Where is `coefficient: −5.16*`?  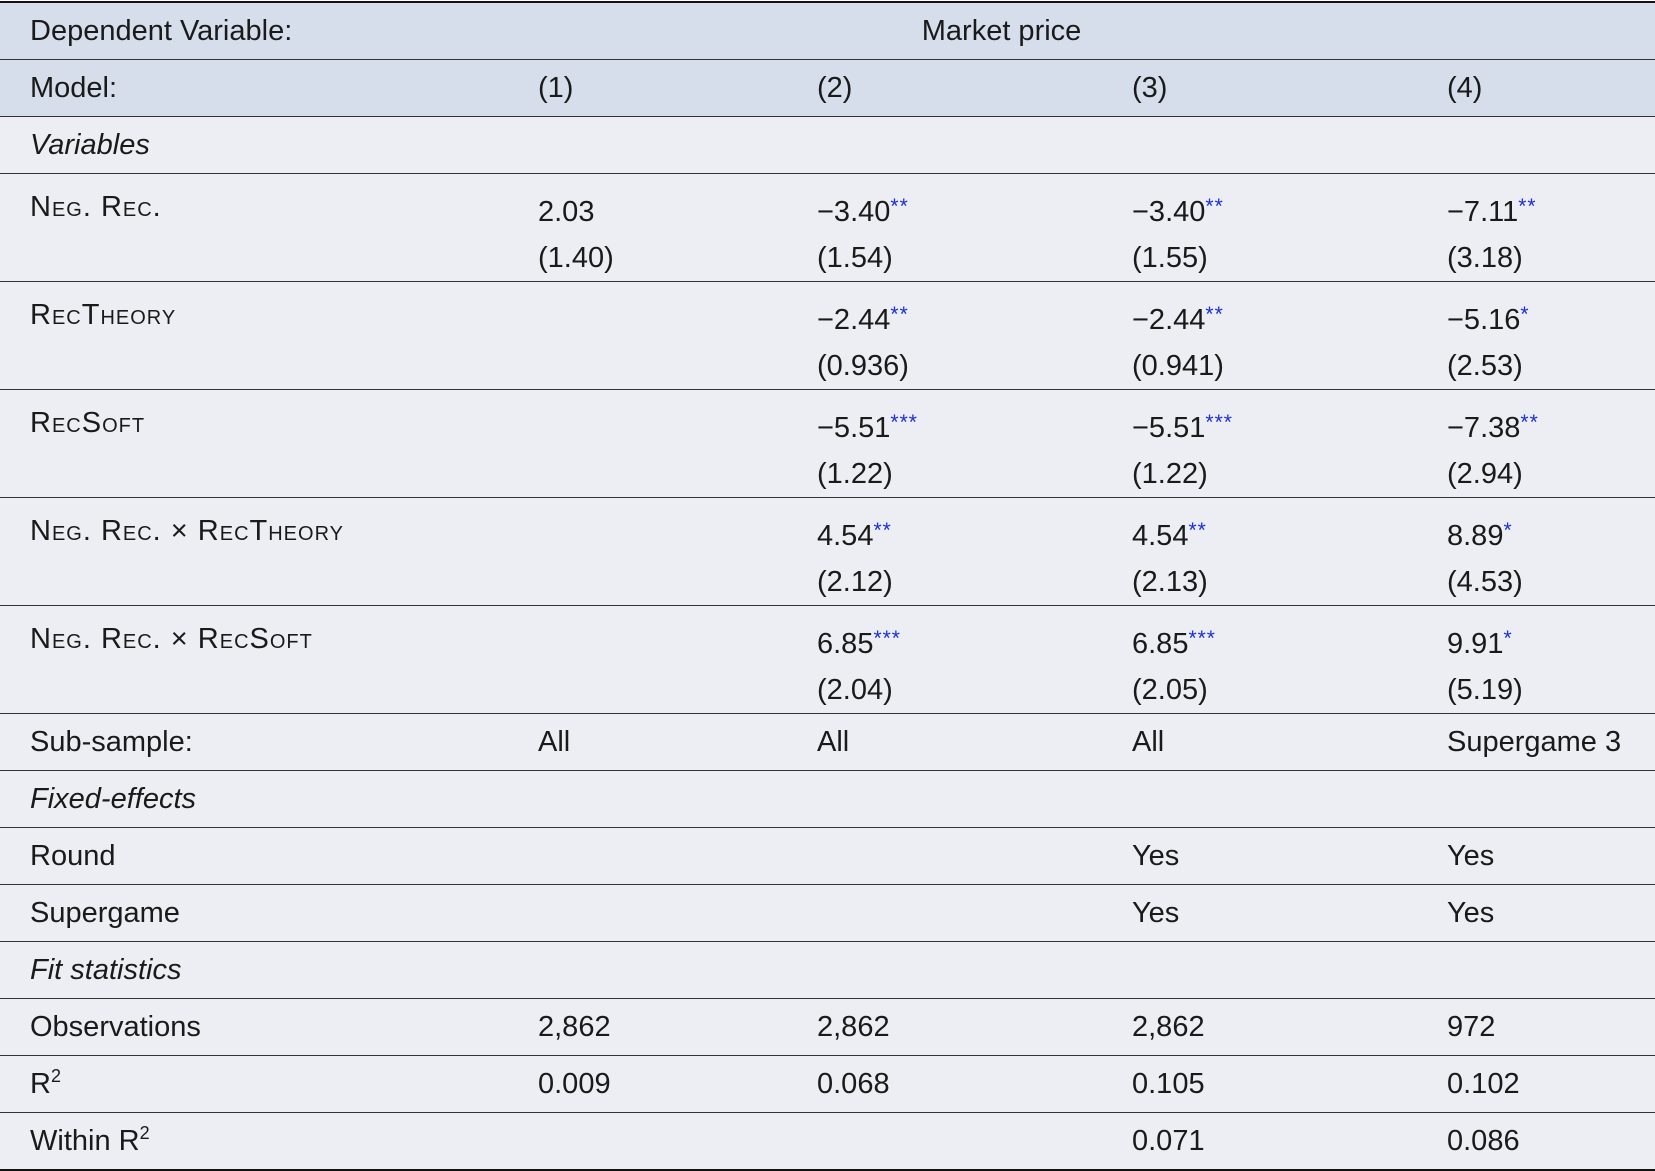
coefficient: −5.16* is located at coordinates (1551, 317).